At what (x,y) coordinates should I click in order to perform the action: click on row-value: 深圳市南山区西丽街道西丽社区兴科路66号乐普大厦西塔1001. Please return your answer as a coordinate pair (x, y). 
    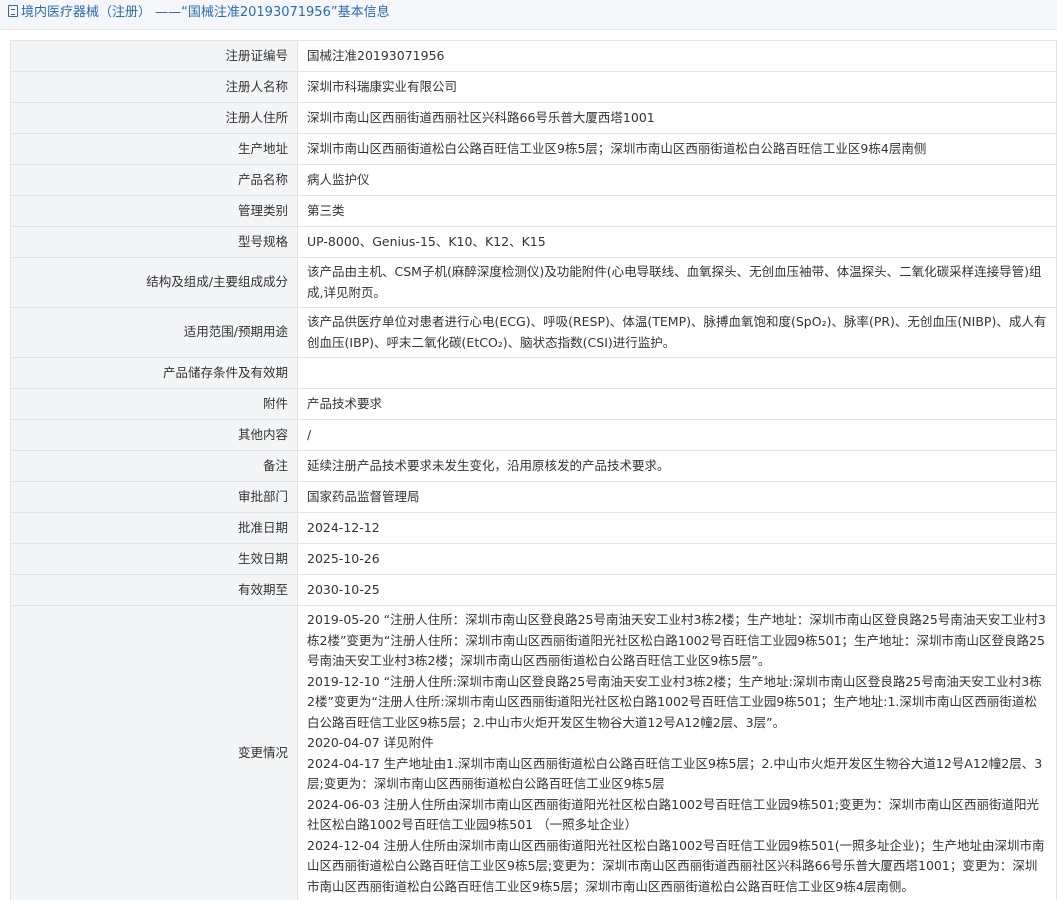
    Looking at the image, I should click on (677, 118).